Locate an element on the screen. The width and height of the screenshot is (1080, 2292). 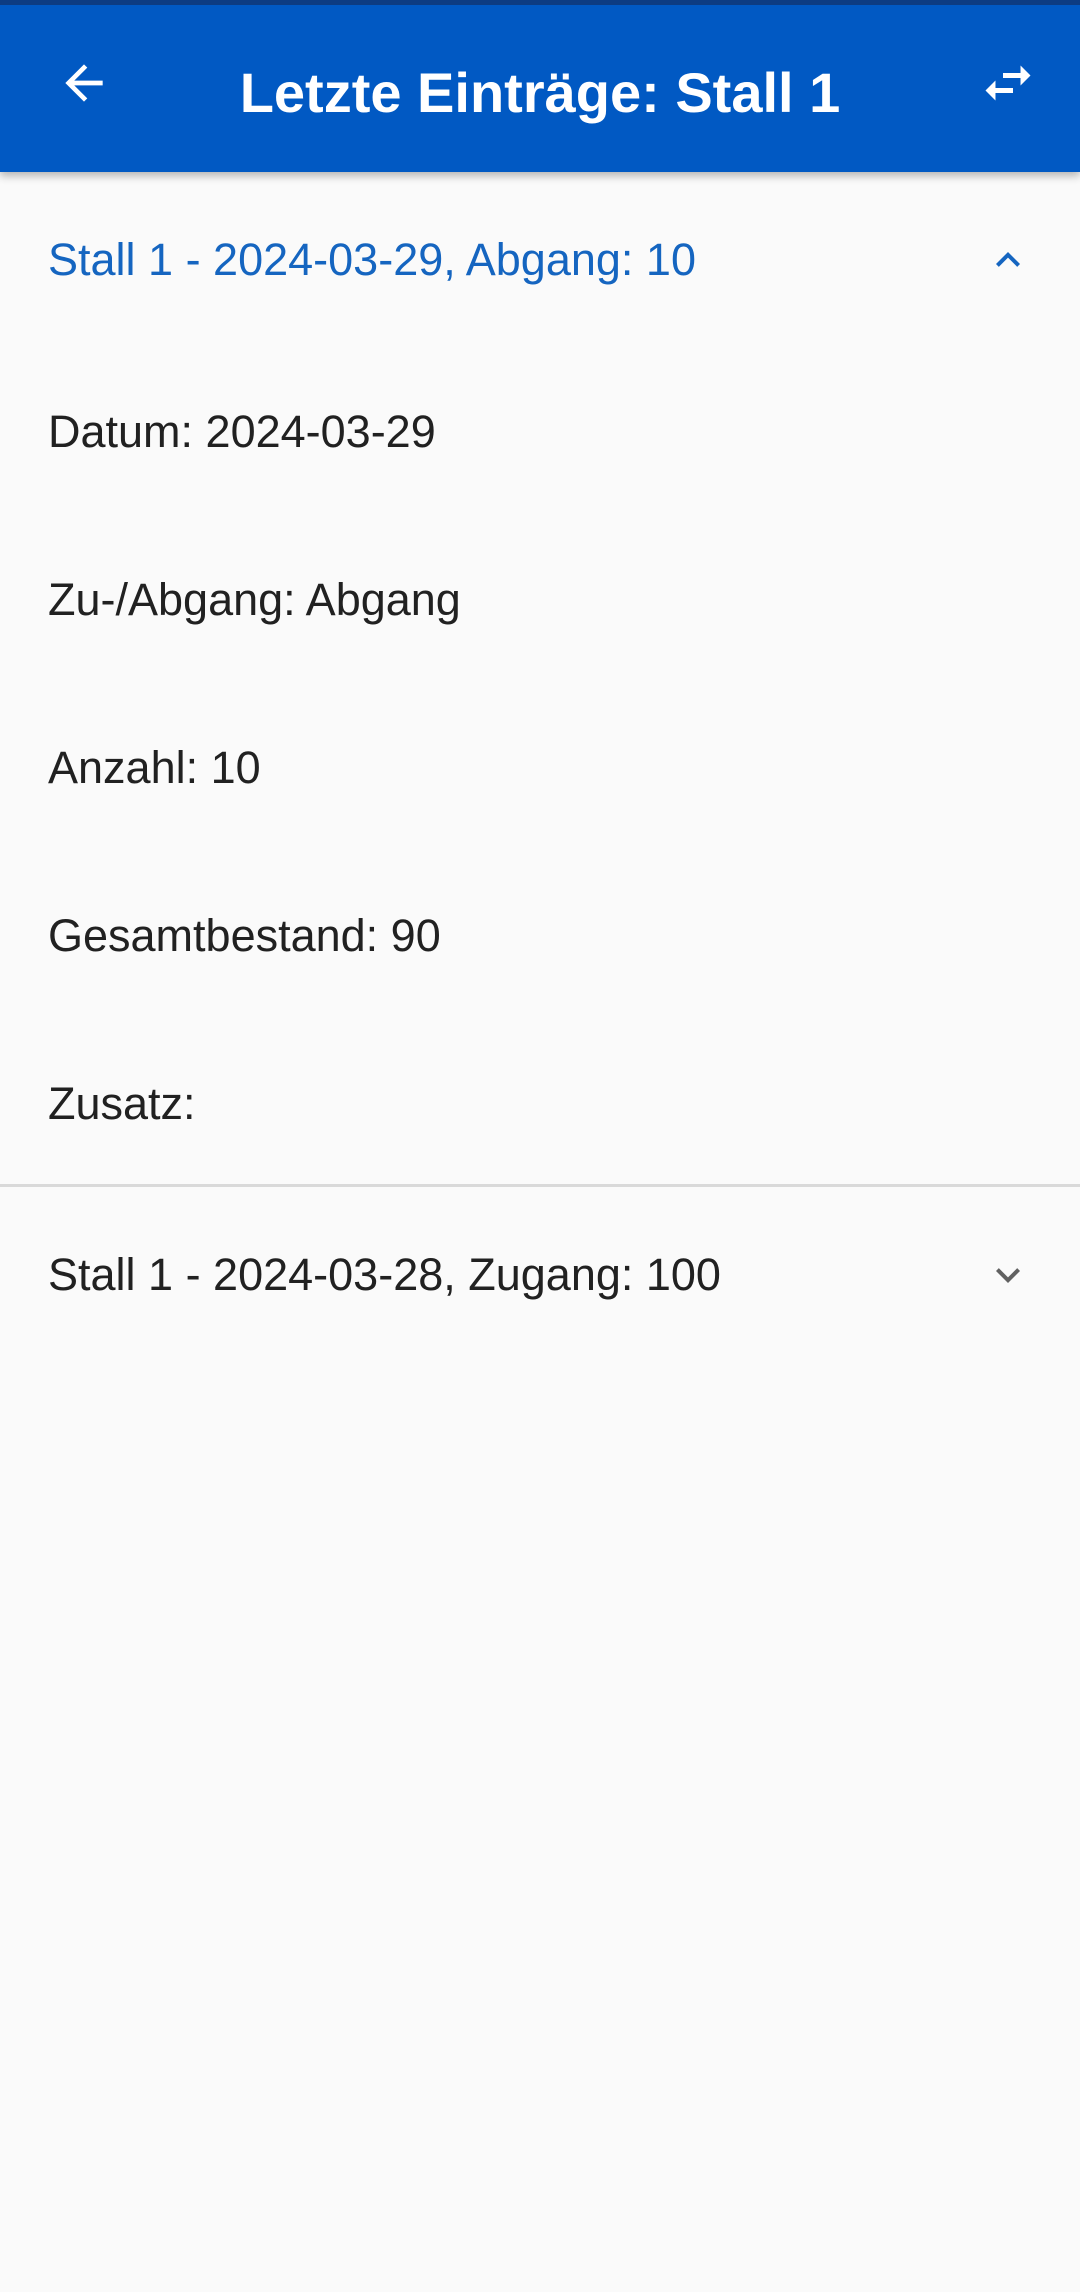
detail-anzahl-text: Anzahl: 10 is located at coordinates (154, 767).